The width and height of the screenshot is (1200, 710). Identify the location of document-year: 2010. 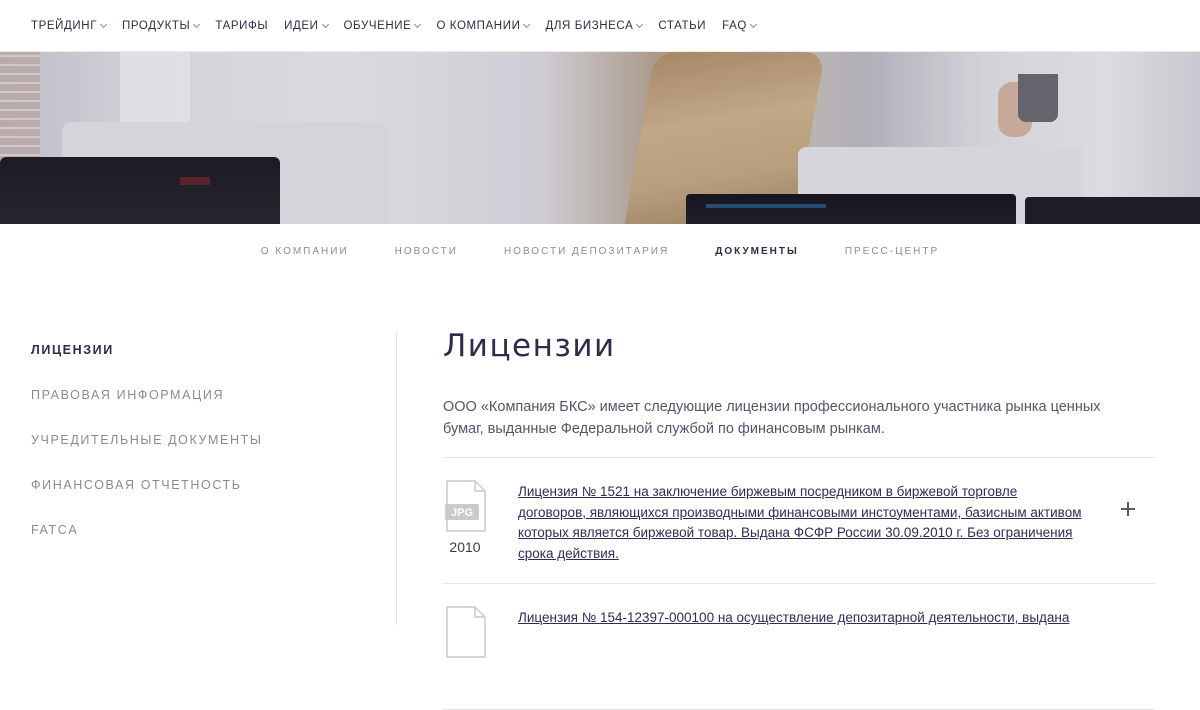
(465, 547).